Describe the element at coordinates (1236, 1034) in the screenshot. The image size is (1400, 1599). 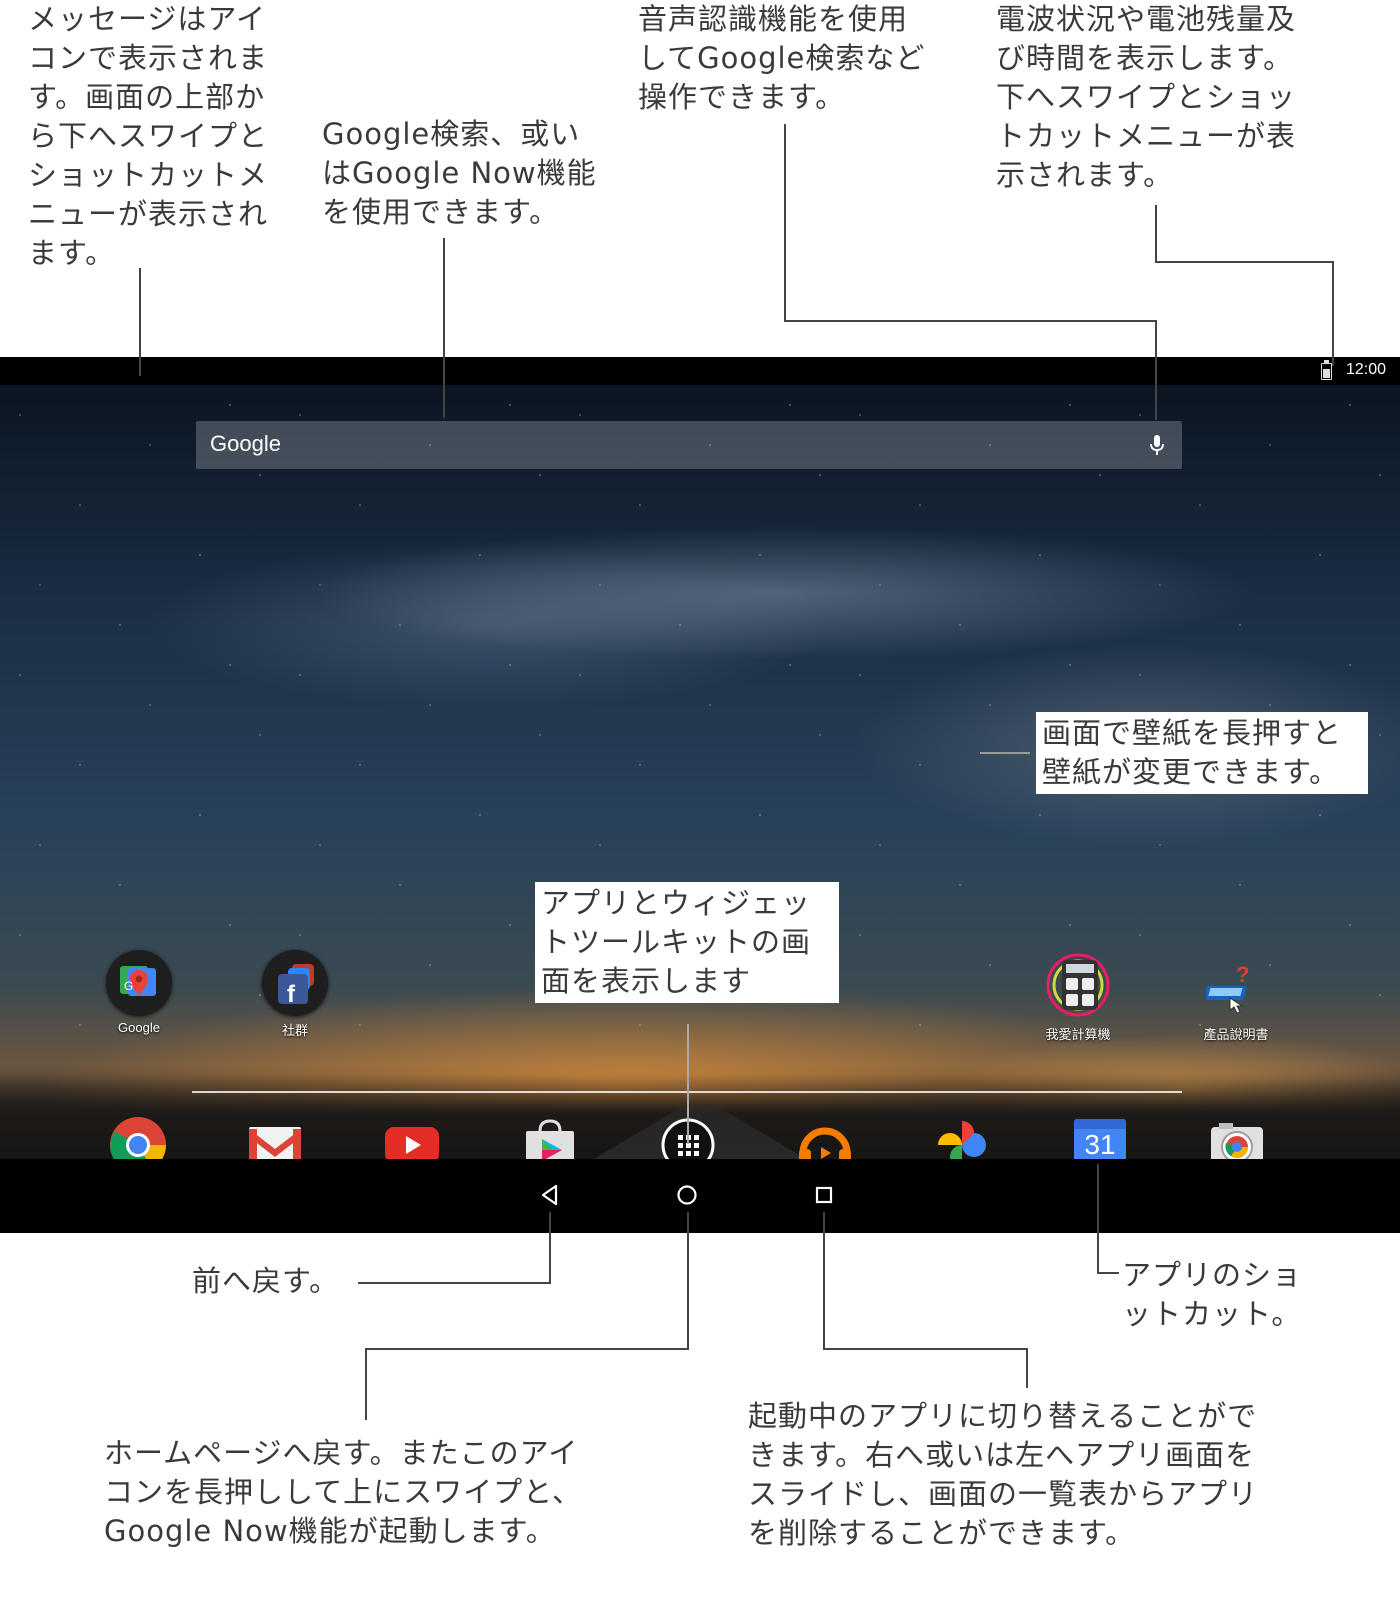
I see `app-label: 產品說明書` at that location.